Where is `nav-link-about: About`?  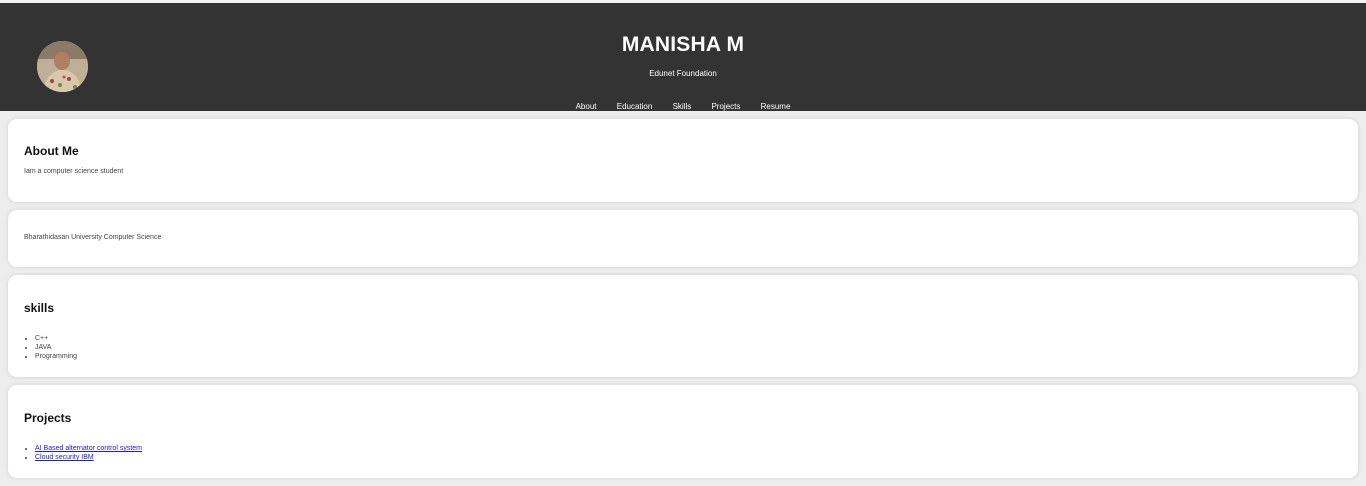 nav-link-about: About is located at coordinates (586, 106).